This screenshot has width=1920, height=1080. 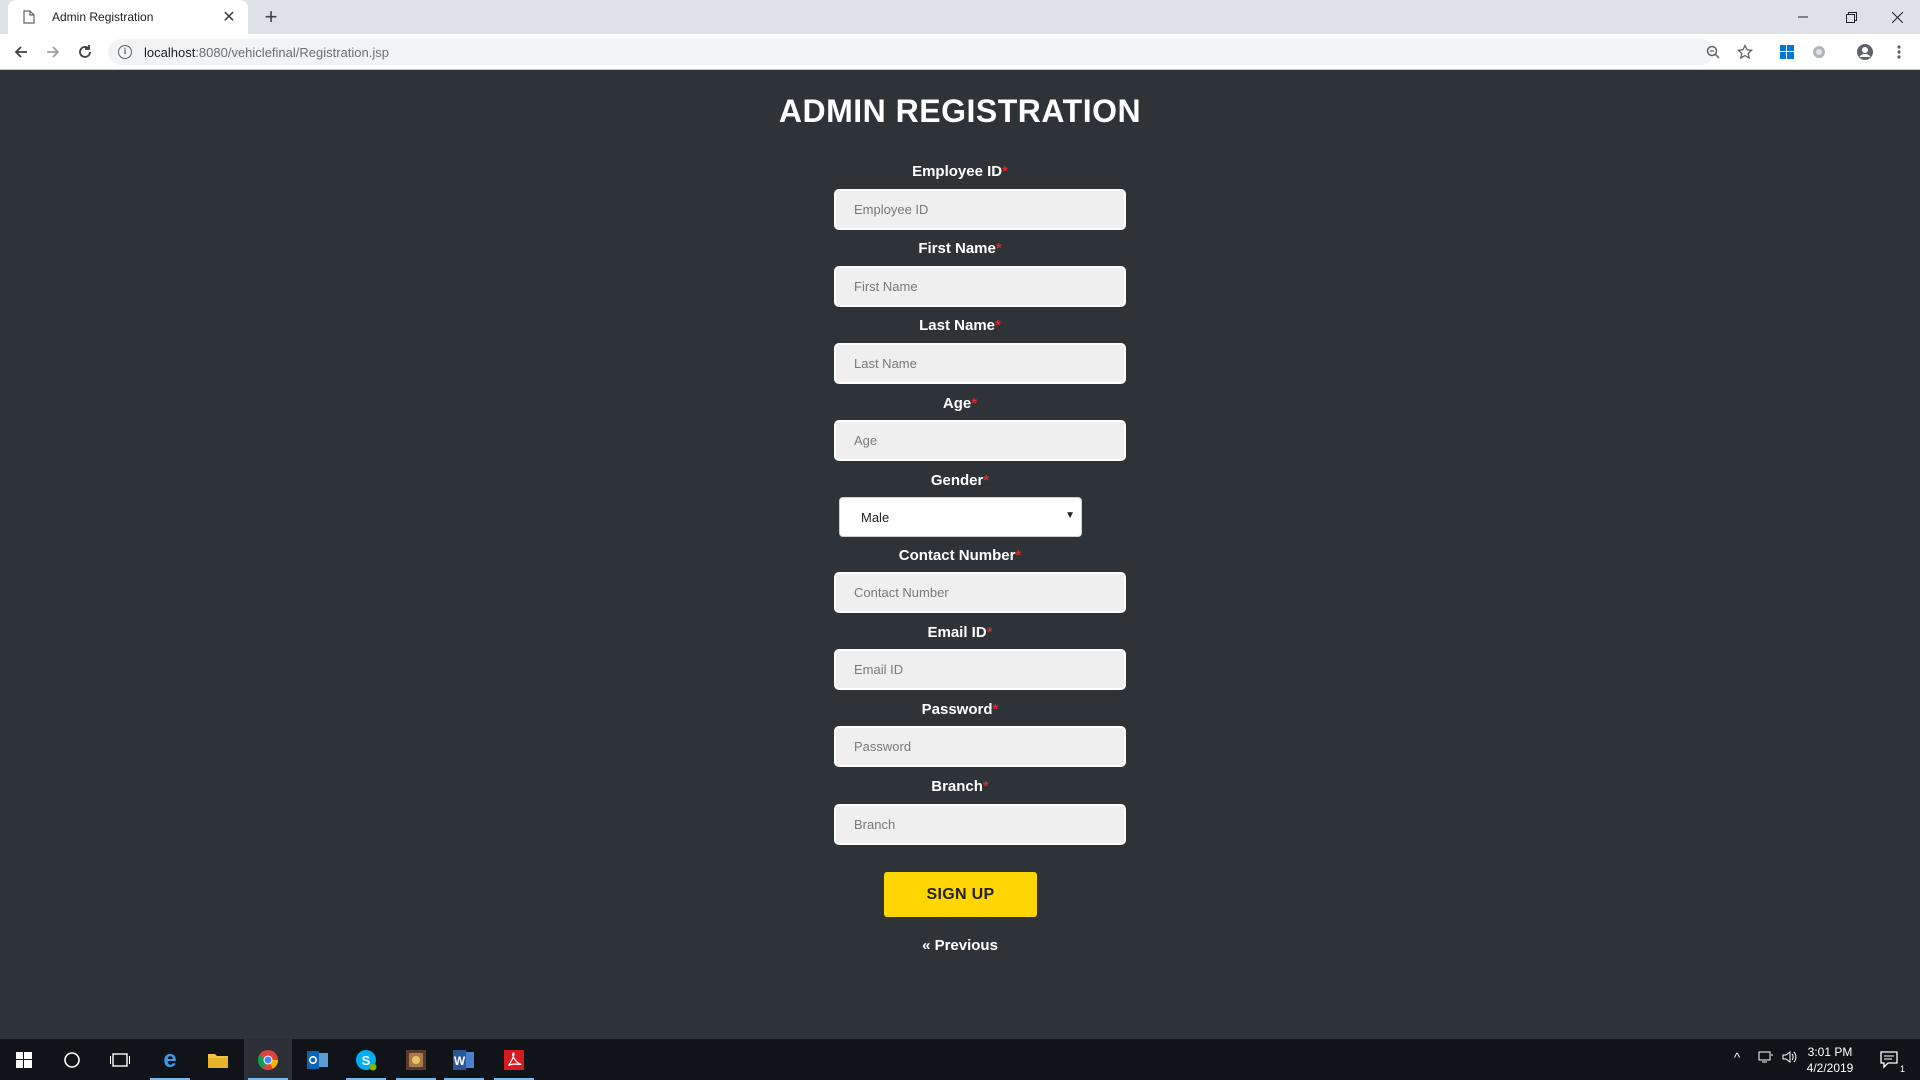 What do you see at coordinates (960, 171) in the screenshot?
I see `employee-id-label: Employee ID*` at bounding box center [960, 171].